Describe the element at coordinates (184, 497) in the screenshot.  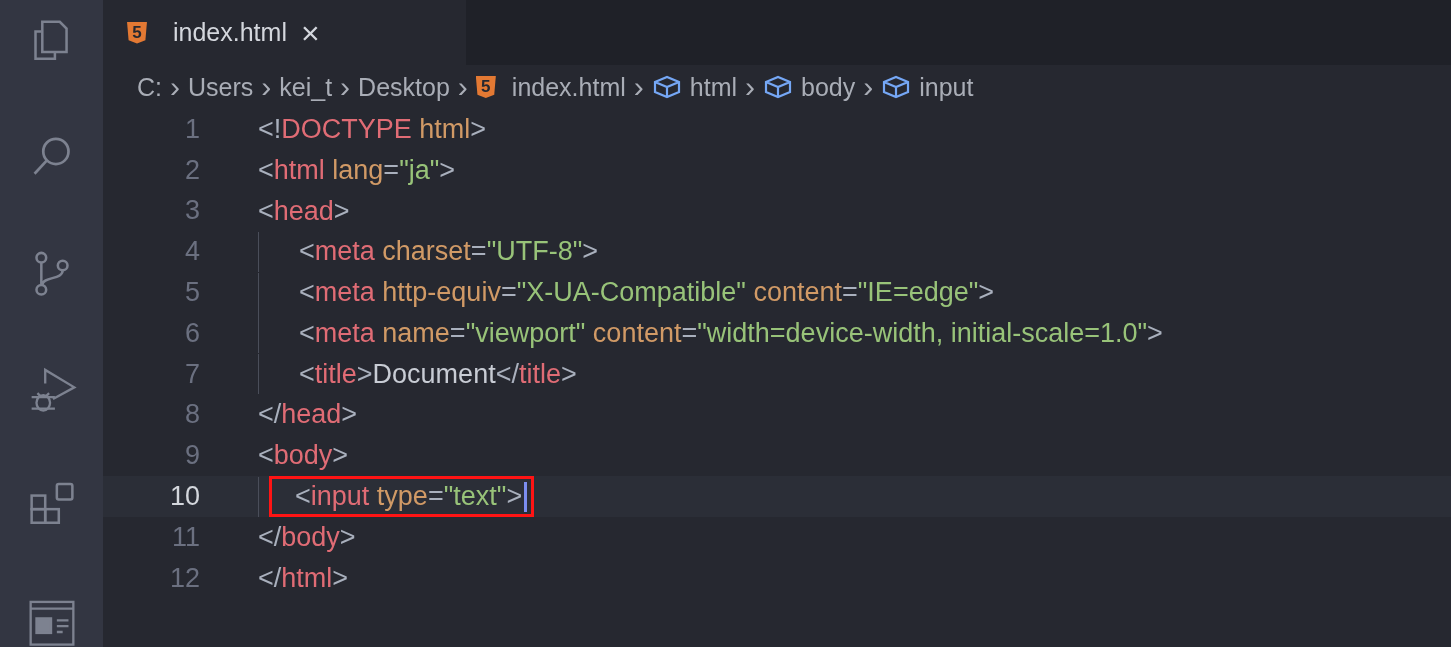
I see `line-number: 10` at that location.